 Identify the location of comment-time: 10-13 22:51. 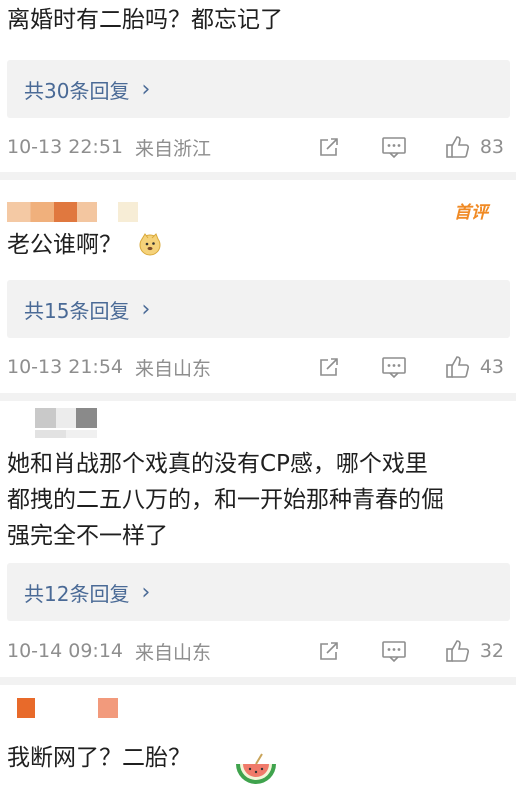
(65, 147).